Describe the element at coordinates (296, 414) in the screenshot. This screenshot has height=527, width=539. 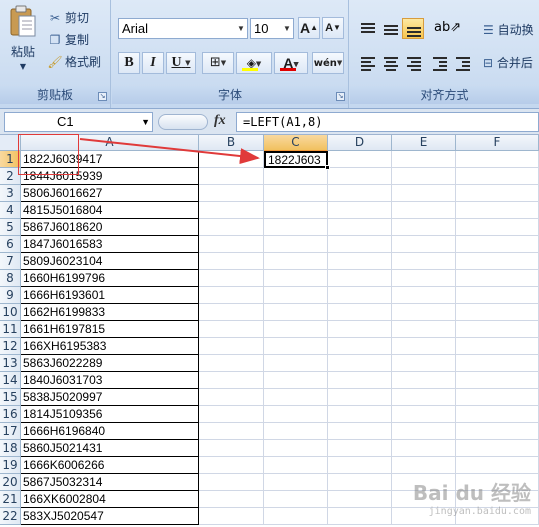
I see `cell-c16` at that location.